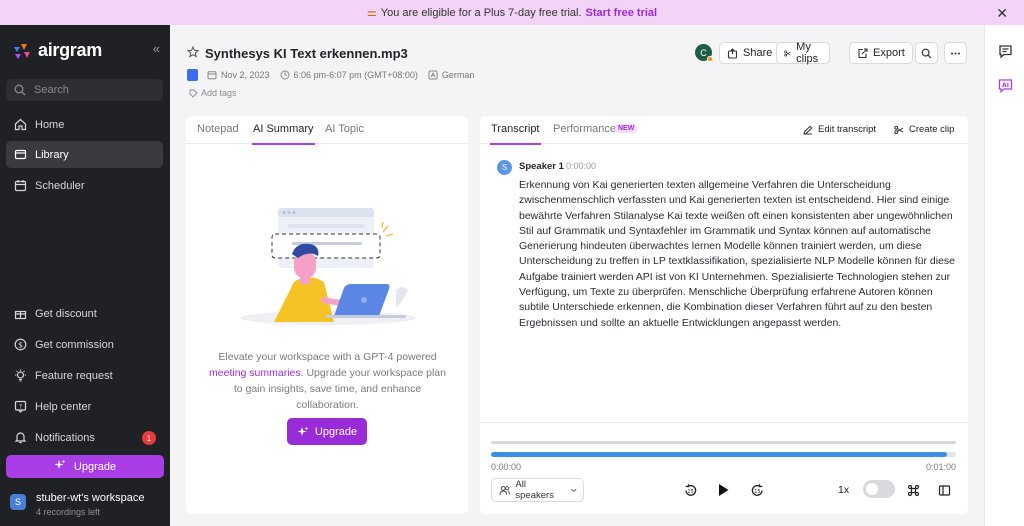 The image size is (1024, 526). I want to click on toggle-knob, so click(872, 489).